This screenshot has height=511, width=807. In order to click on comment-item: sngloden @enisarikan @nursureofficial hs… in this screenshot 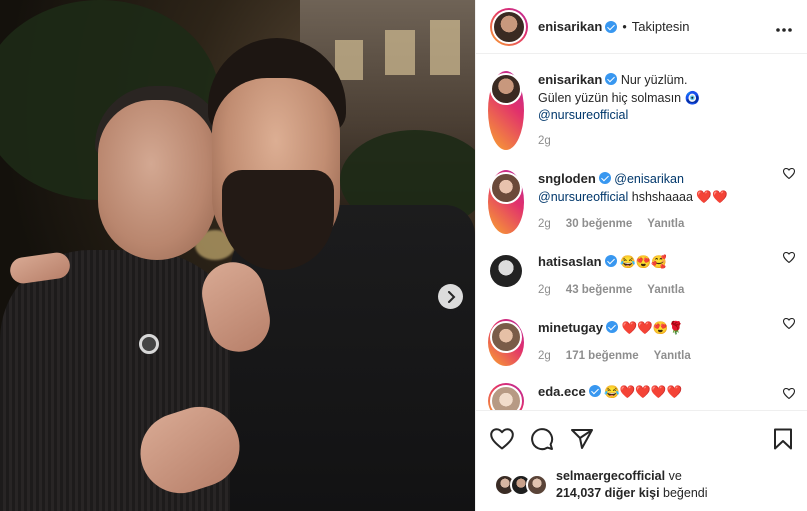, I will do `click(641, 192)`.